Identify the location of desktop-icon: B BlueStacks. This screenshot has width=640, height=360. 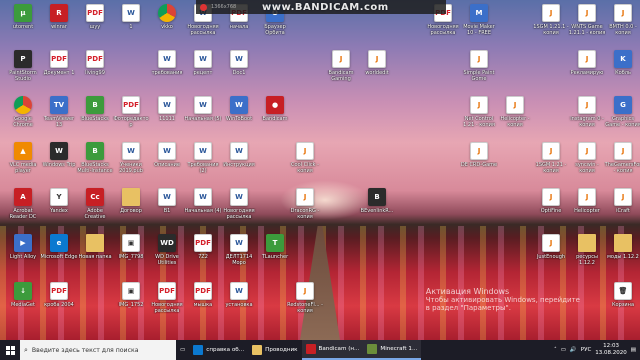
(95, 116).